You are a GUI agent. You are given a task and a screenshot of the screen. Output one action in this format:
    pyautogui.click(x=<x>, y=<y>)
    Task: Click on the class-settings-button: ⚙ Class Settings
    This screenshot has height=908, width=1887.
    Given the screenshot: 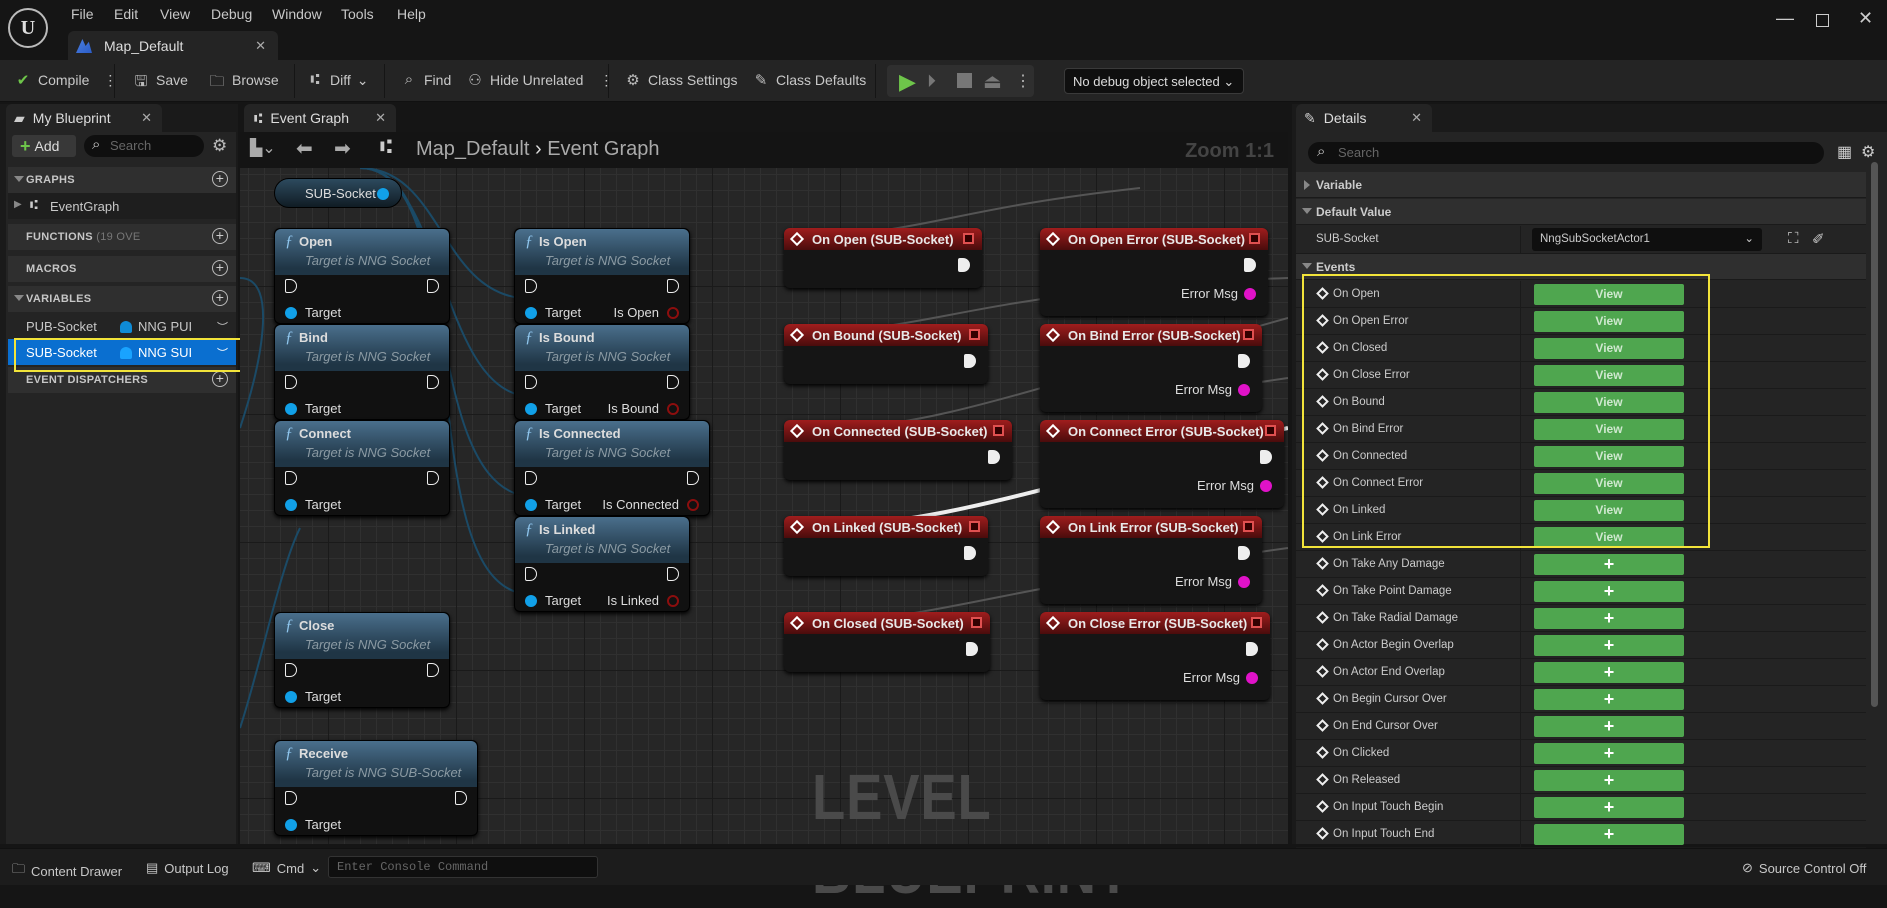 What is the action you would take?
    pyautogui.click(x=680, y=80)
    